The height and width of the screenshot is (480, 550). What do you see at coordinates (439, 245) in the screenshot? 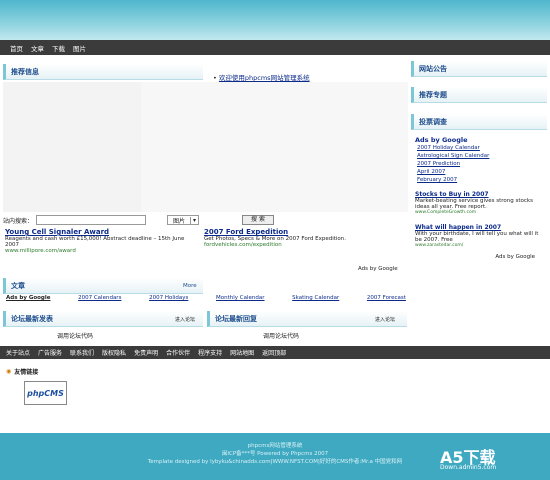
I see `side-ad2-url: www.zarastedar.com/` at bounding box center [439, 245].